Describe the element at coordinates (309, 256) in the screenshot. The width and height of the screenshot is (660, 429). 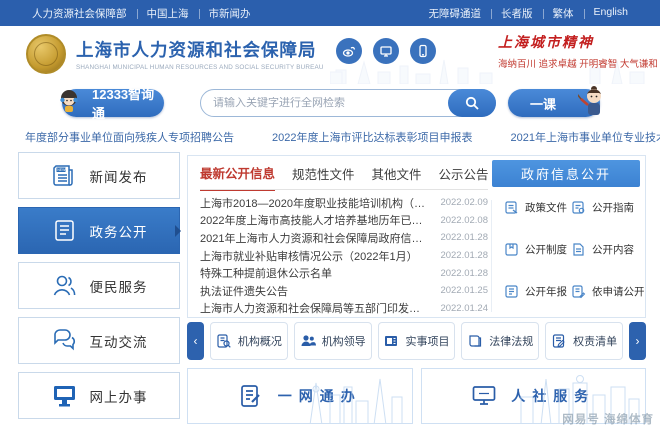
I see `news-title: 上海市就业补贴审核情况公示（2022年1月）` at that location.